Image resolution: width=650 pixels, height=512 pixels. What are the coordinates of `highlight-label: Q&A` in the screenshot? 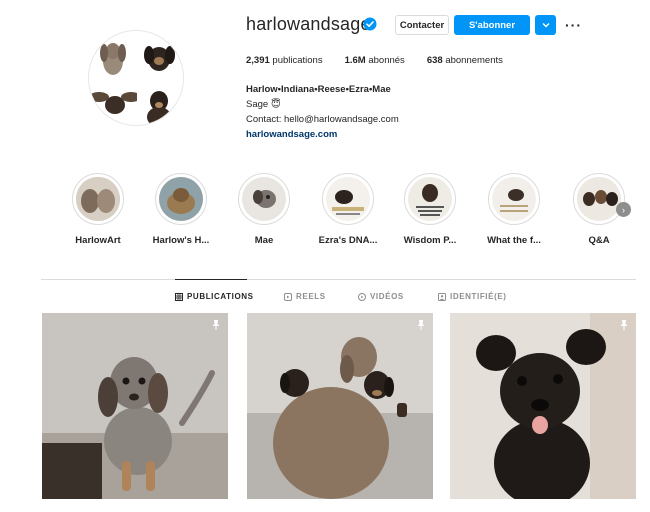 It's located at (599, 240).